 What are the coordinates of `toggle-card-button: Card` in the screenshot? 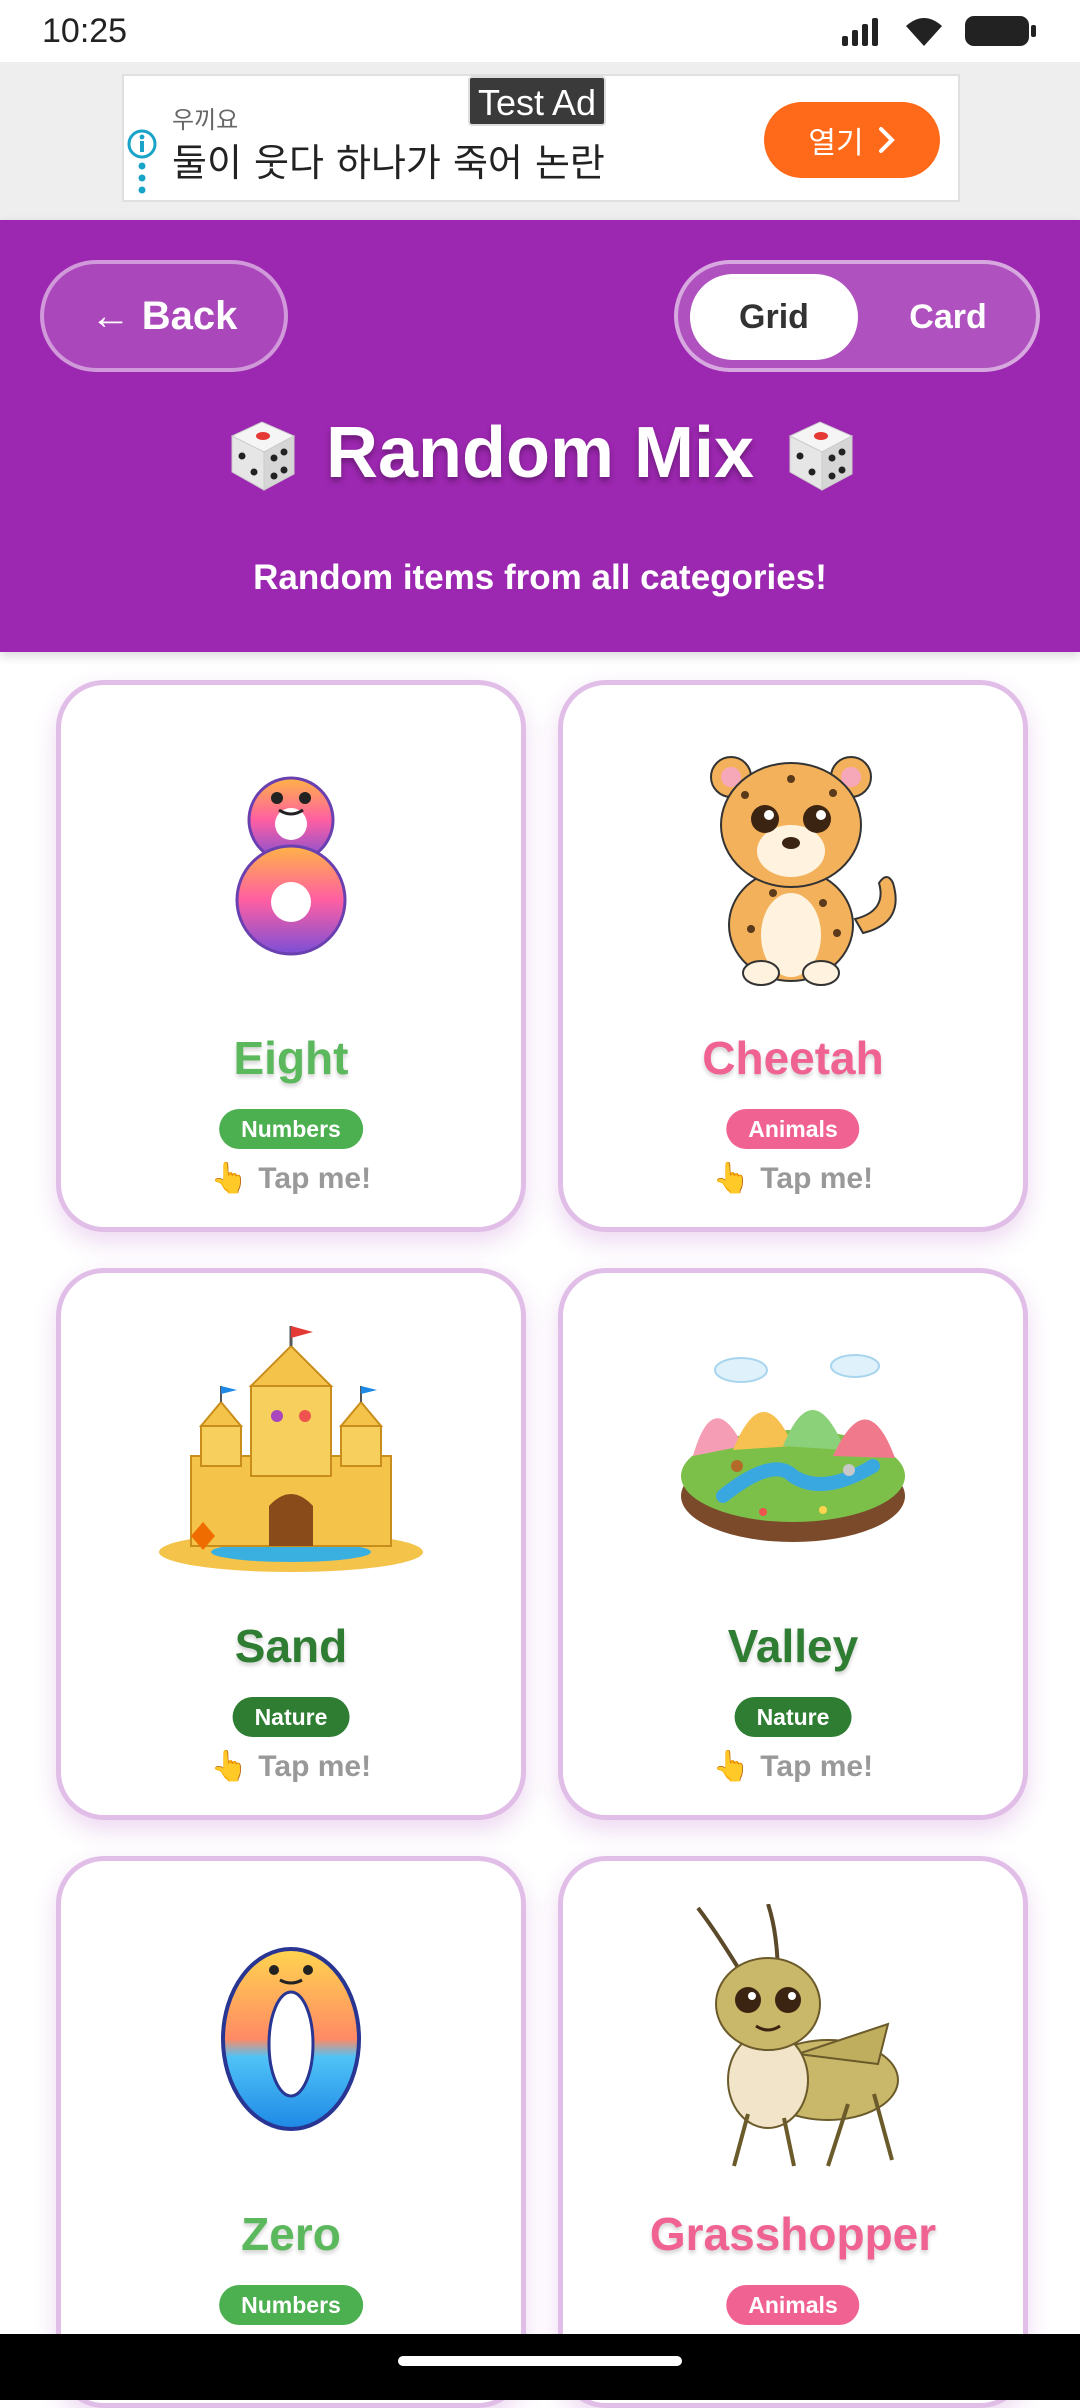 It's located at (948, 317).